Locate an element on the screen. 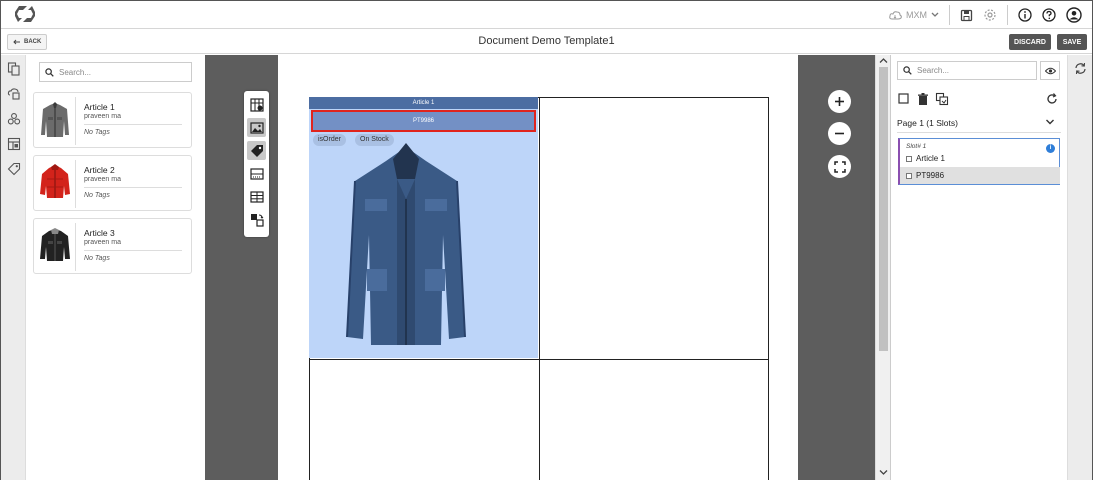 The image size is (1093, 480). assets-icon is located at coordinates (14, 94).